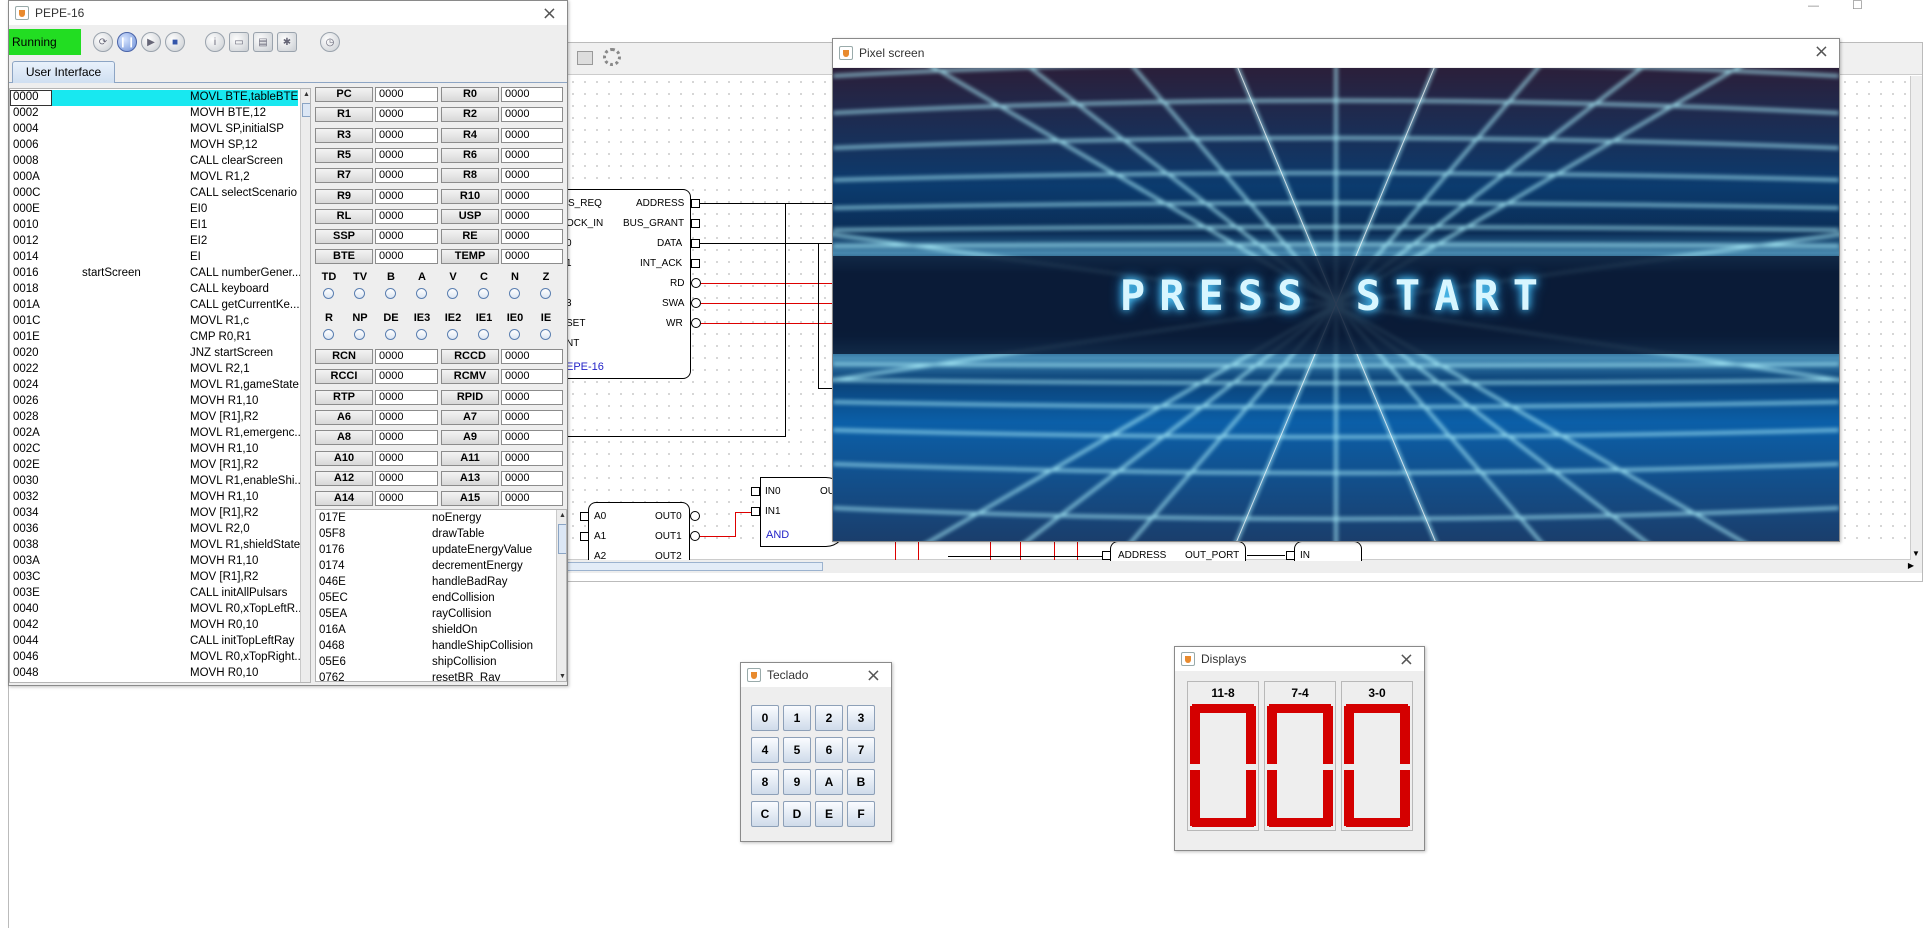  I want to click on reg-value-r10: 0000, so click(532, 196).